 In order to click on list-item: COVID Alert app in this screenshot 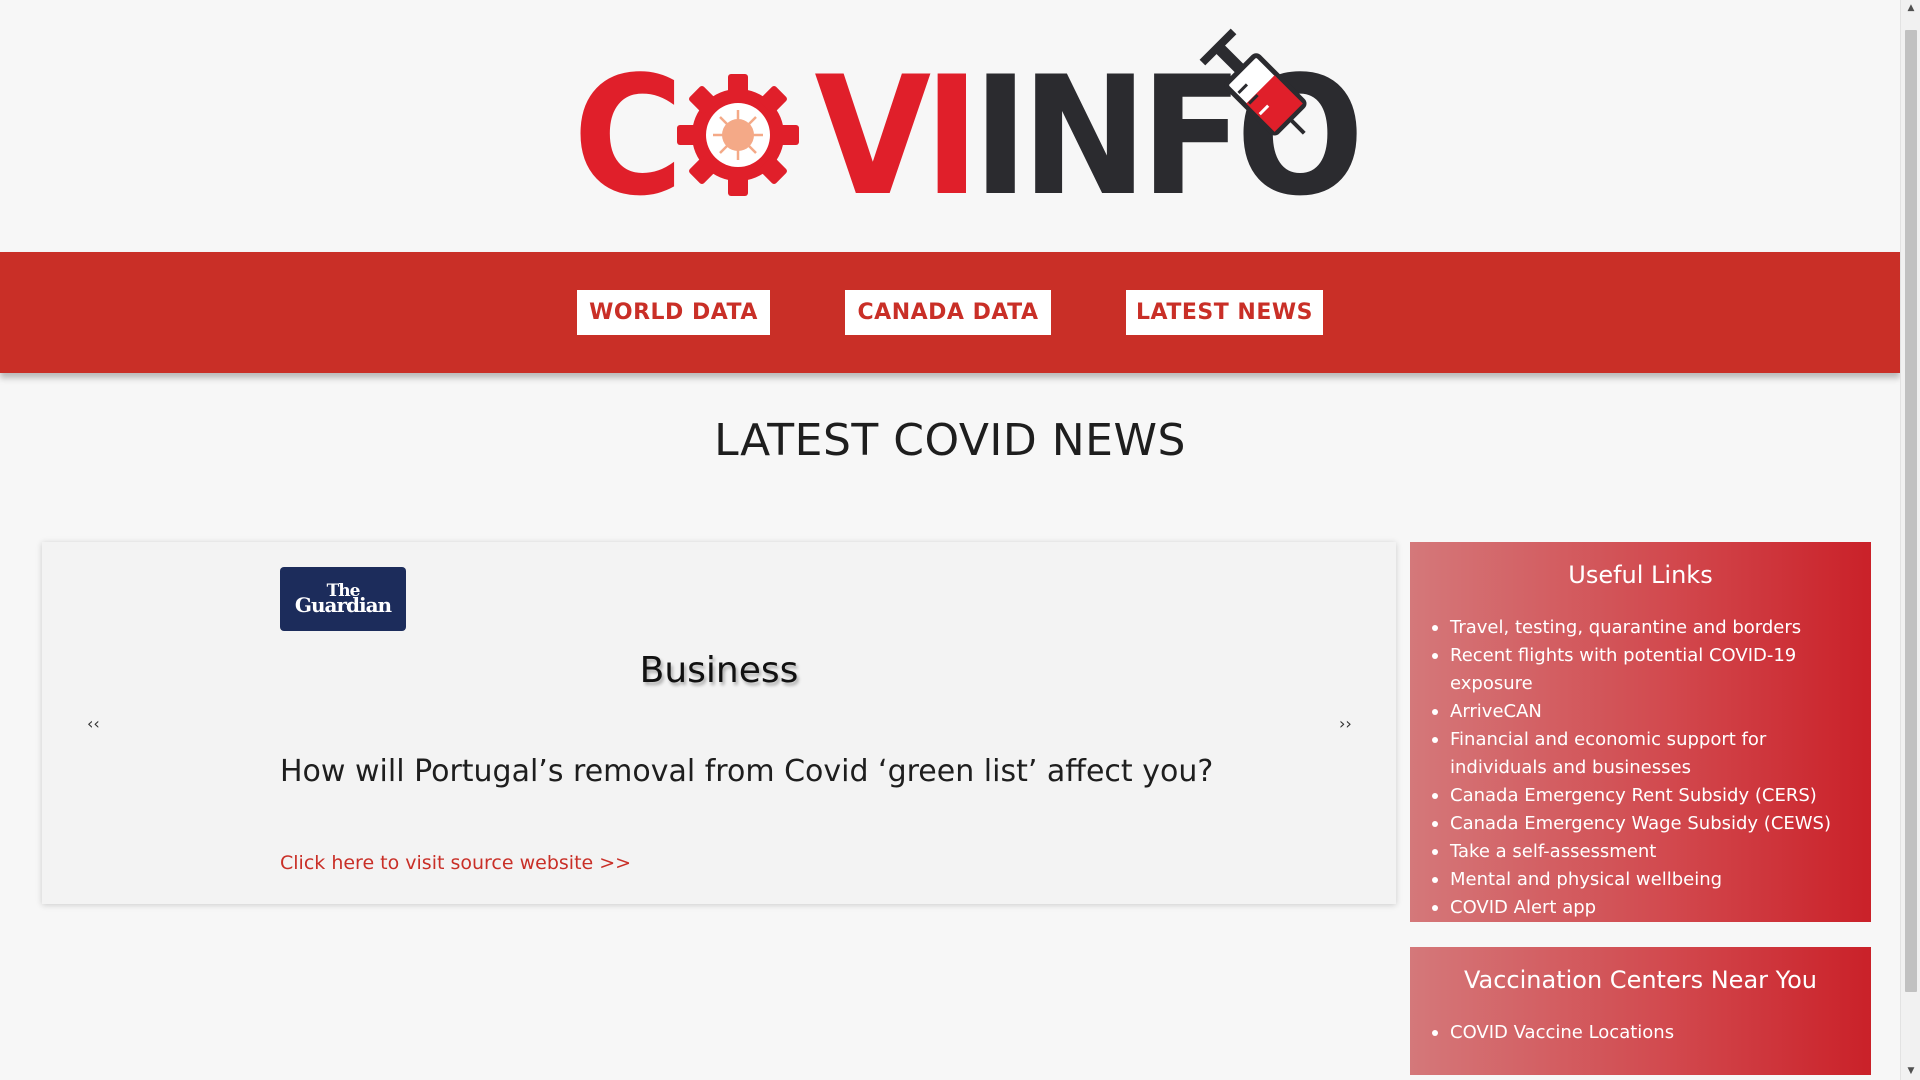, I will do `click(1646, 908)`.